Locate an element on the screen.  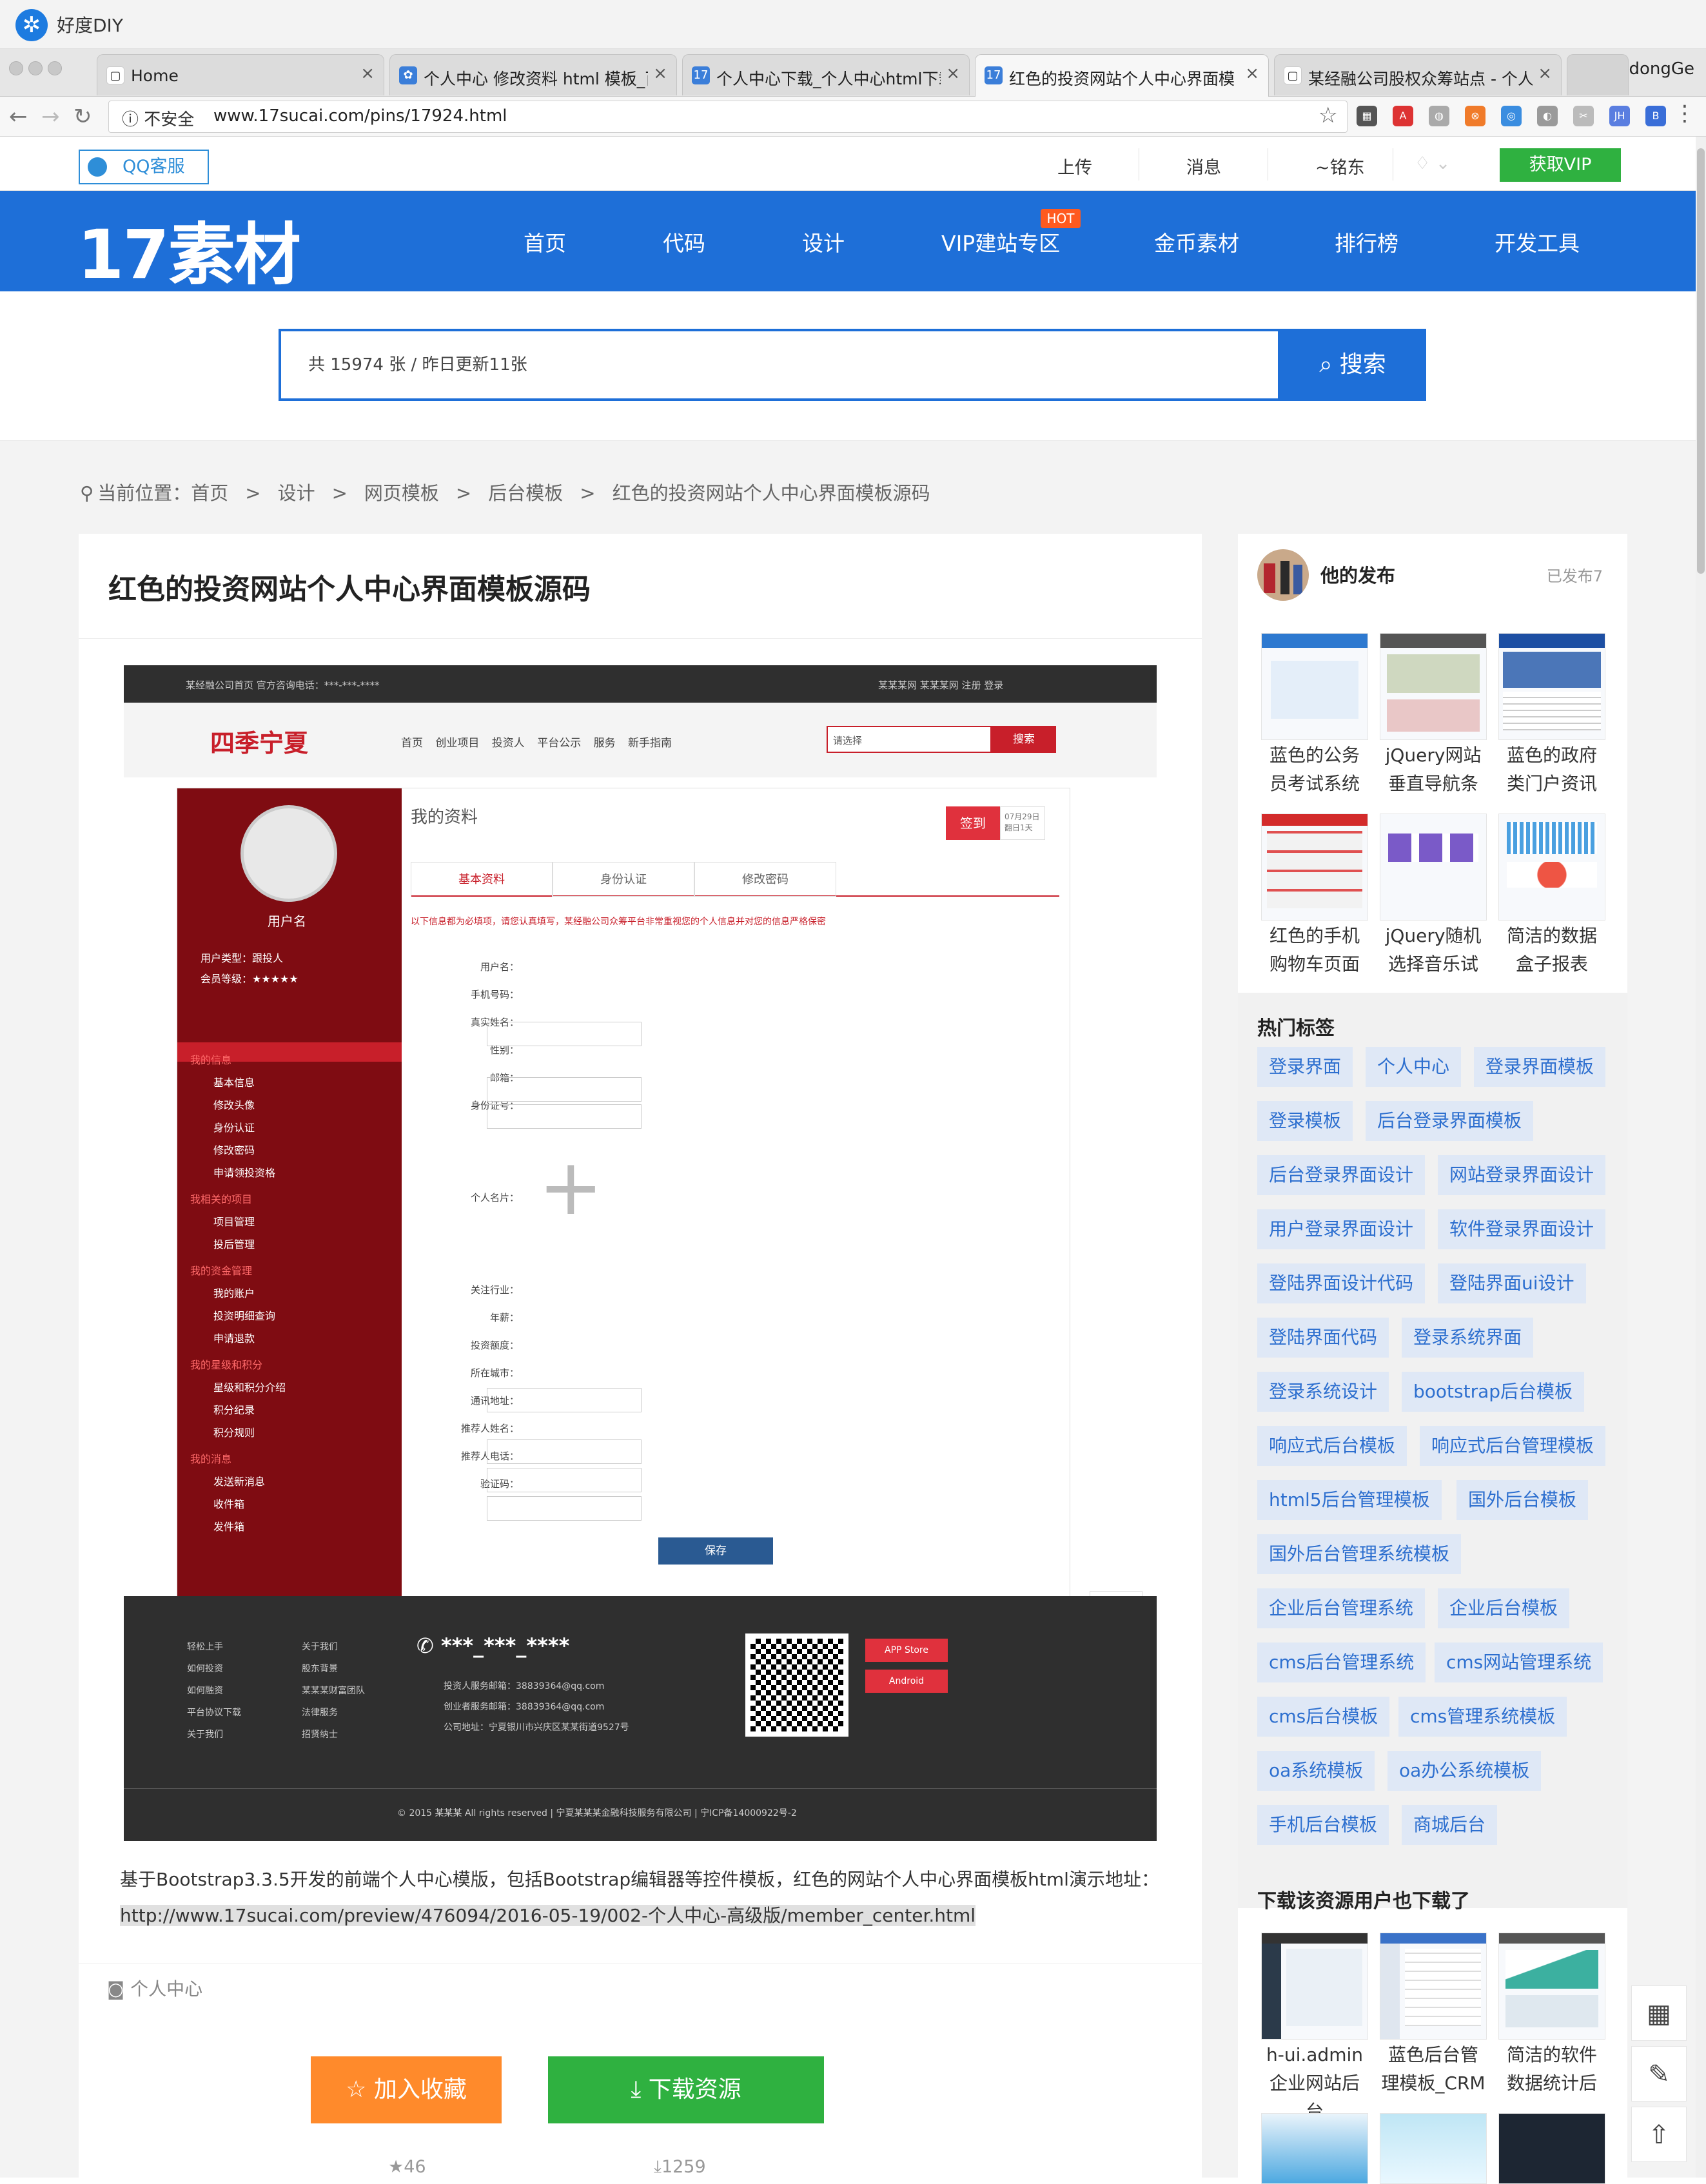
hot-tag: 登录模板 is located at coordinates (1305, 1121).